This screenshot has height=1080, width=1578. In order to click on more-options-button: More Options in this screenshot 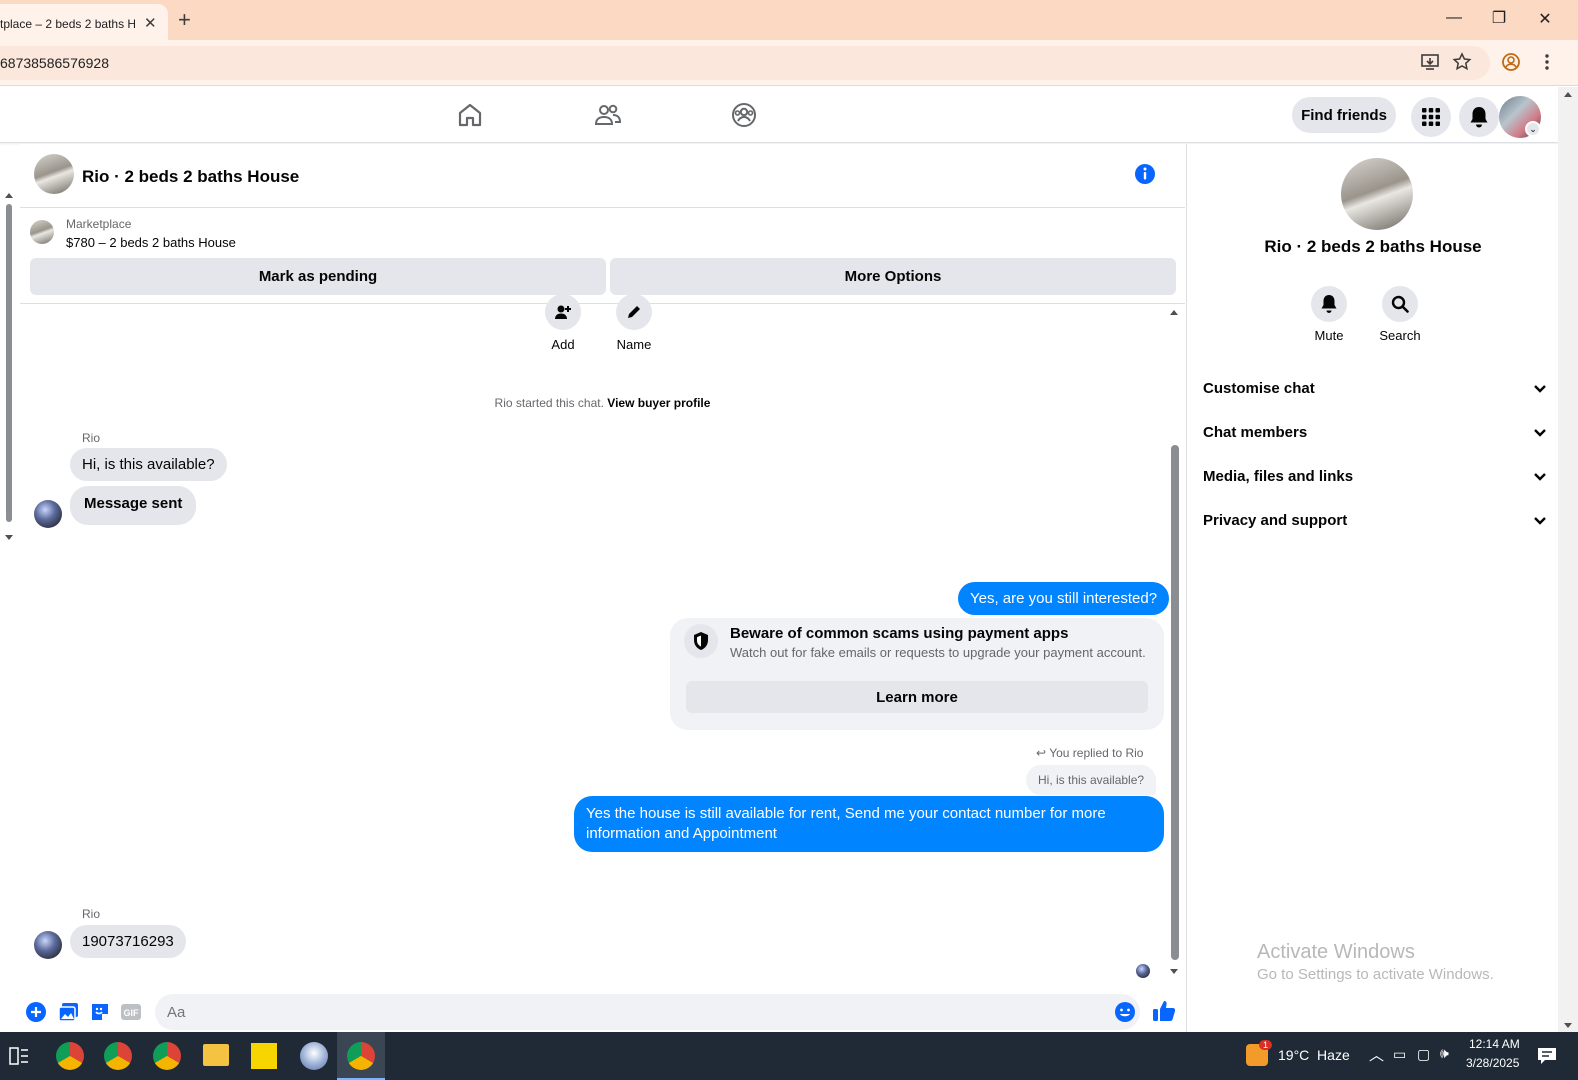, I will do `click(893, 276)`.